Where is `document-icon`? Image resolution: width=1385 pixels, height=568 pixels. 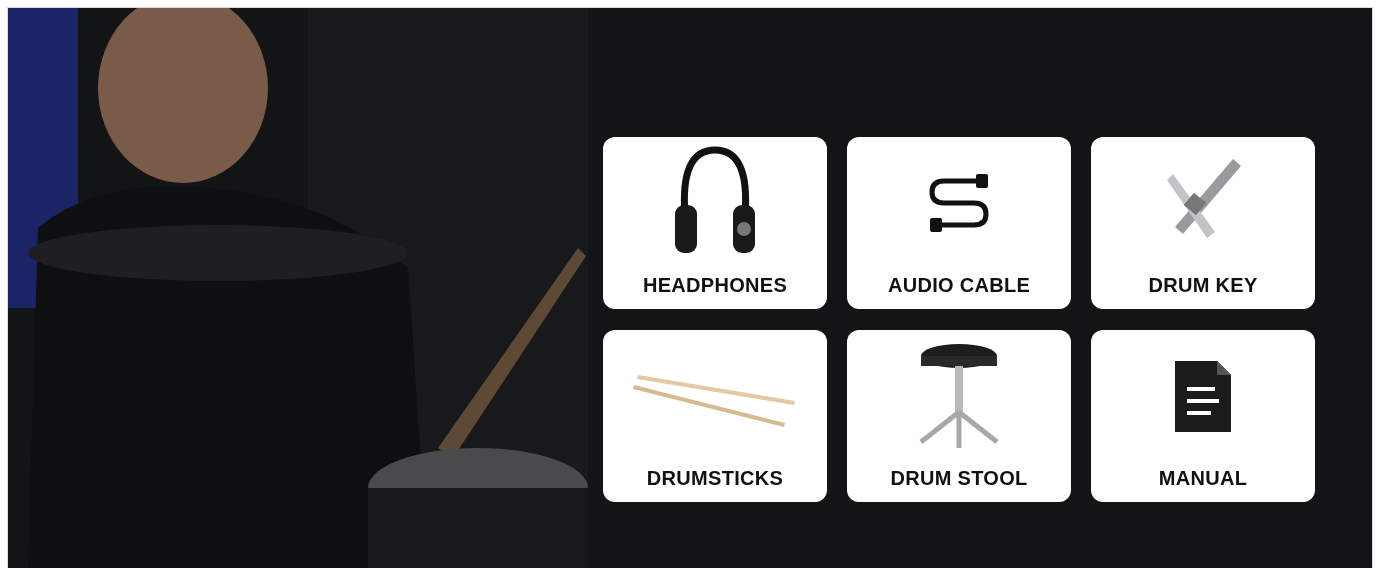
document-icon is located at coordinates (1203, 396).